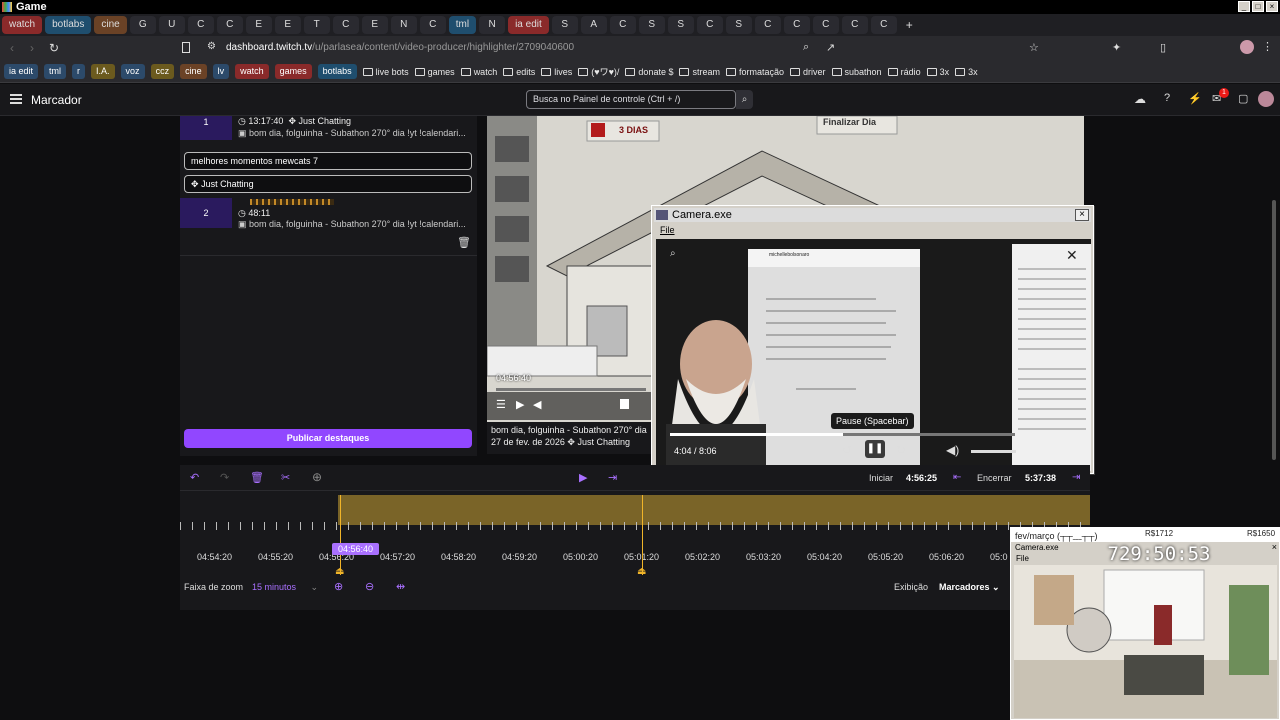  Describe the element at coordinates (904, 72) in the screenshot. I see `bookmark-folder: rádio` at that location.